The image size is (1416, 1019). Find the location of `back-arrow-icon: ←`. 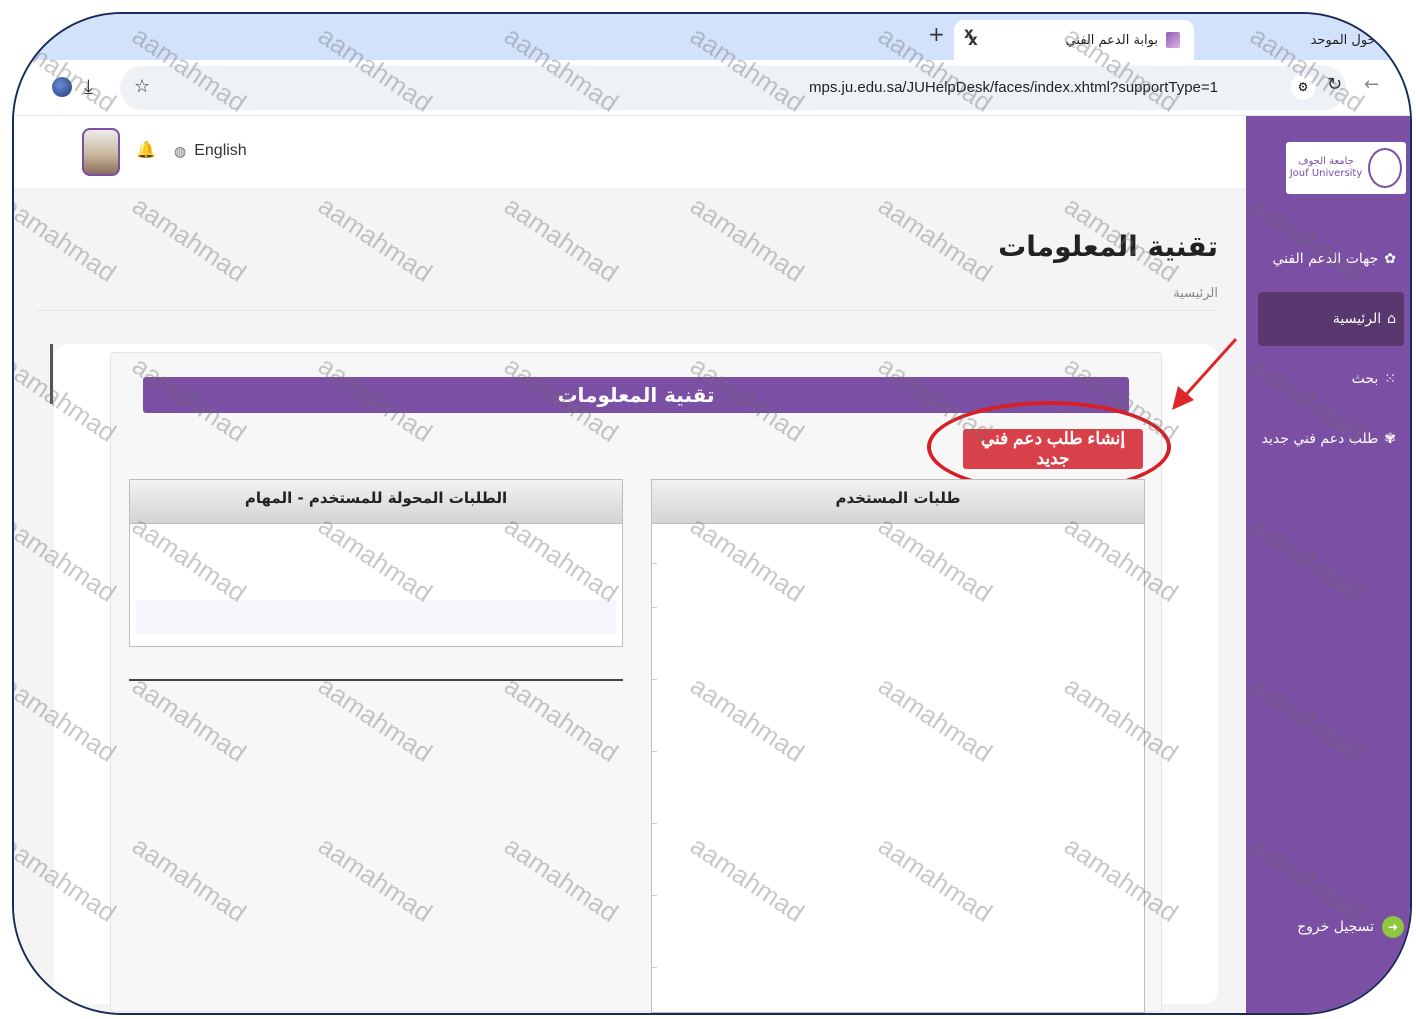

back-arrow-icon: ← is located at coordinates (1371, 84).